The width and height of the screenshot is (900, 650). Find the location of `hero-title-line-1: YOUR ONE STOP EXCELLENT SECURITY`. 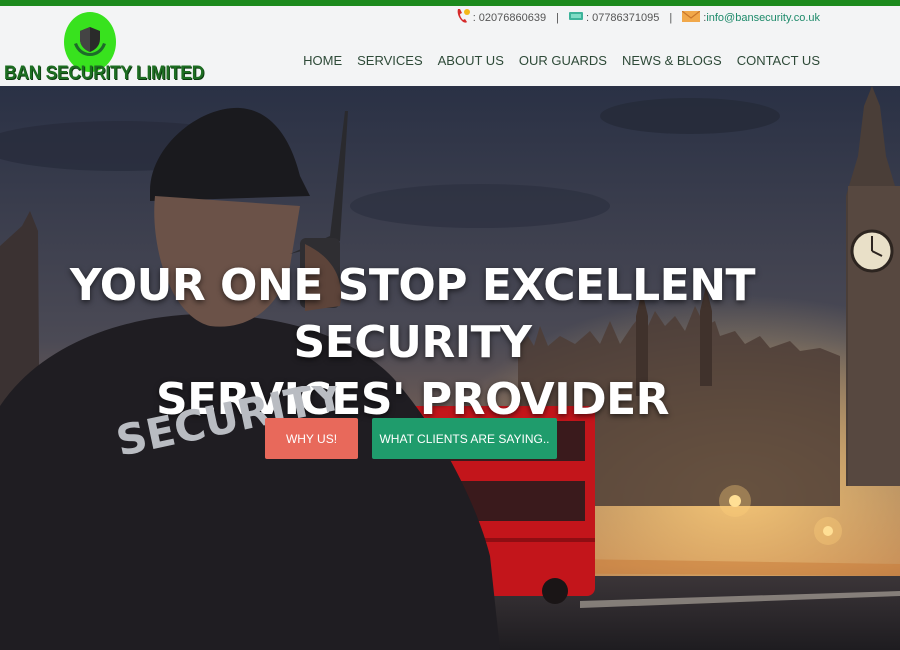

hero-title-line-1: YOUR ONE STOP EXCELLENT SECURITY is located at coordinates (412, 314).